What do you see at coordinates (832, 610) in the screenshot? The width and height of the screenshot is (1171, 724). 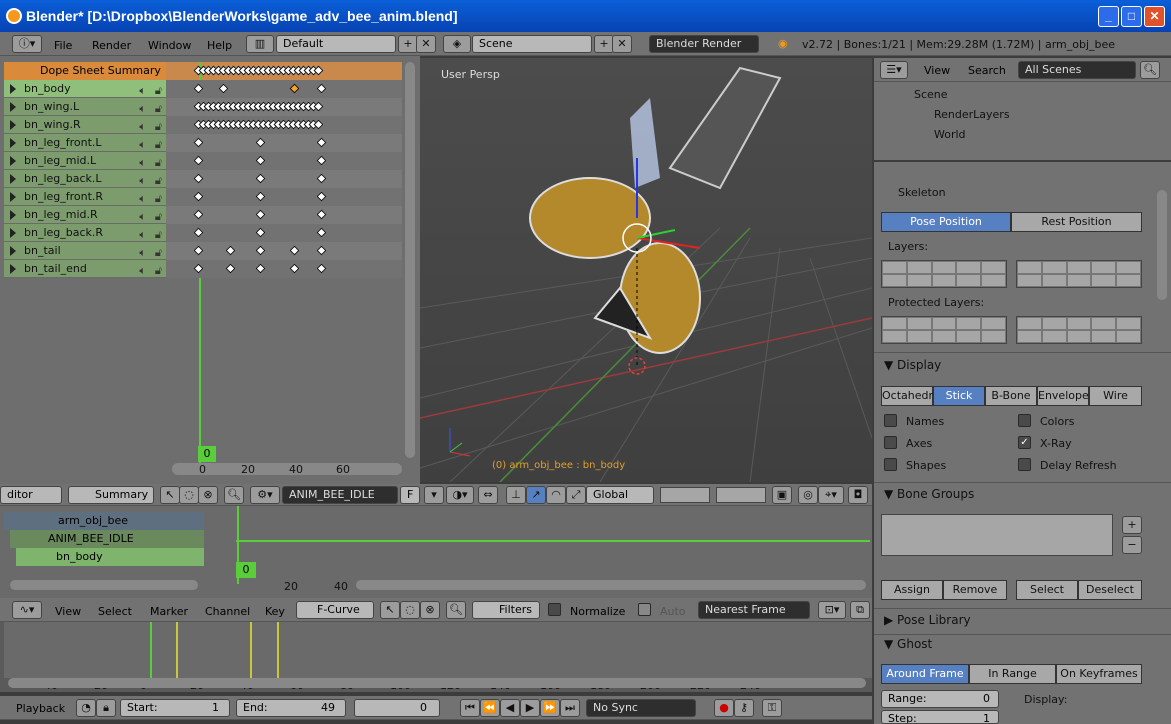 I see `graph-pivot-icon: ⊡▾` at bounding box center [832, 610].